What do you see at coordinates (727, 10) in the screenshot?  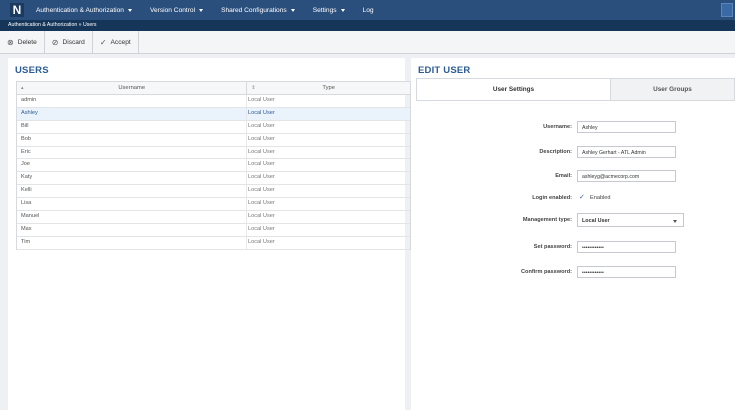 I see `user-menu-button` at bounding box center [727, 10].